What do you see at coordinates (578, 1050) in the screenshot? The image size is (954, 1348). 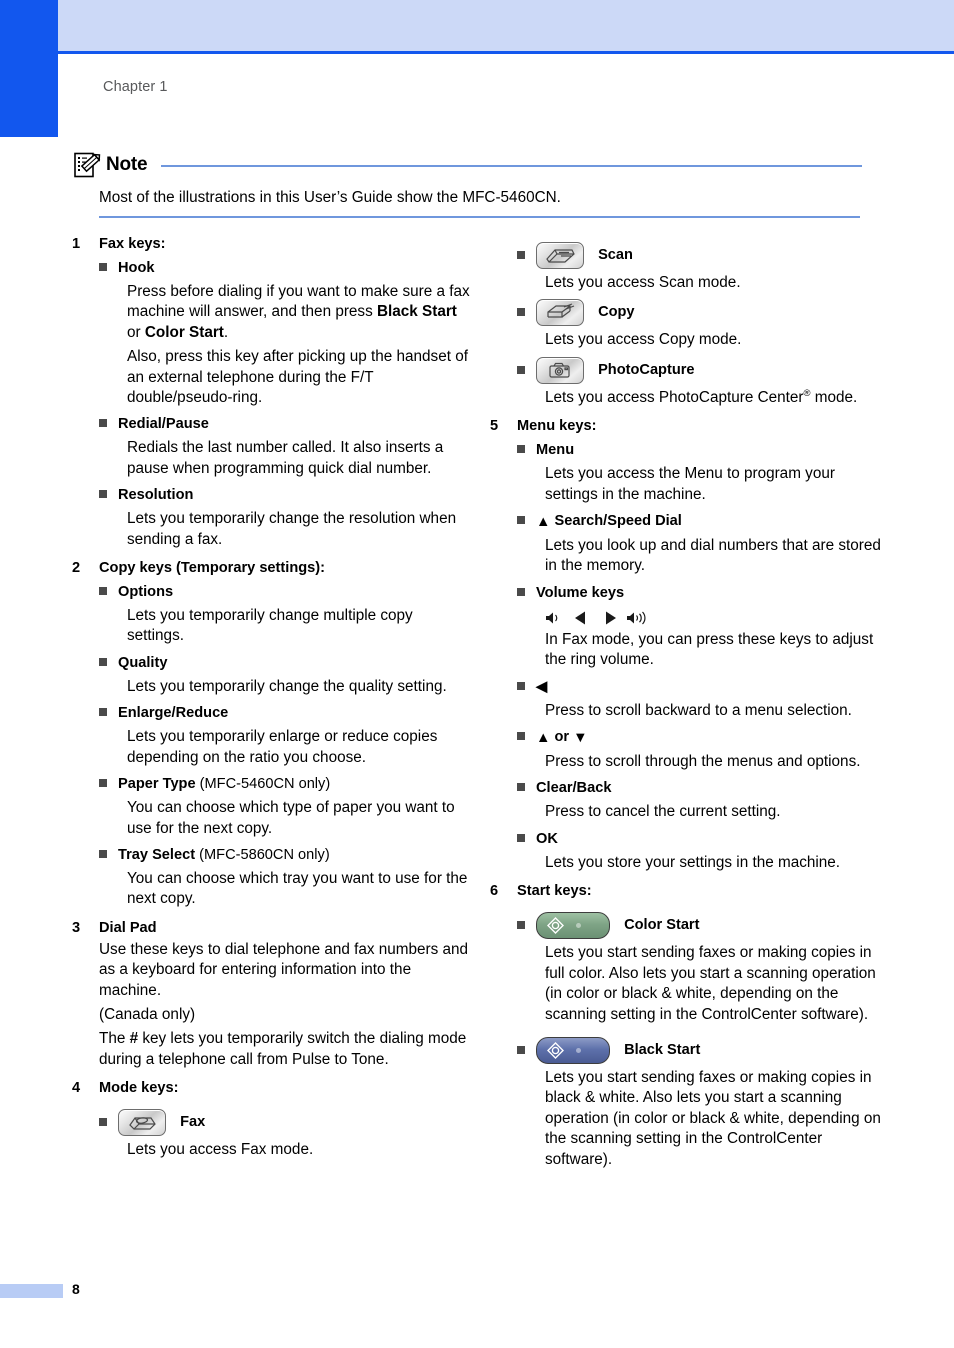 I see `start-indicator-dot` at bounding box center [578, 1050].